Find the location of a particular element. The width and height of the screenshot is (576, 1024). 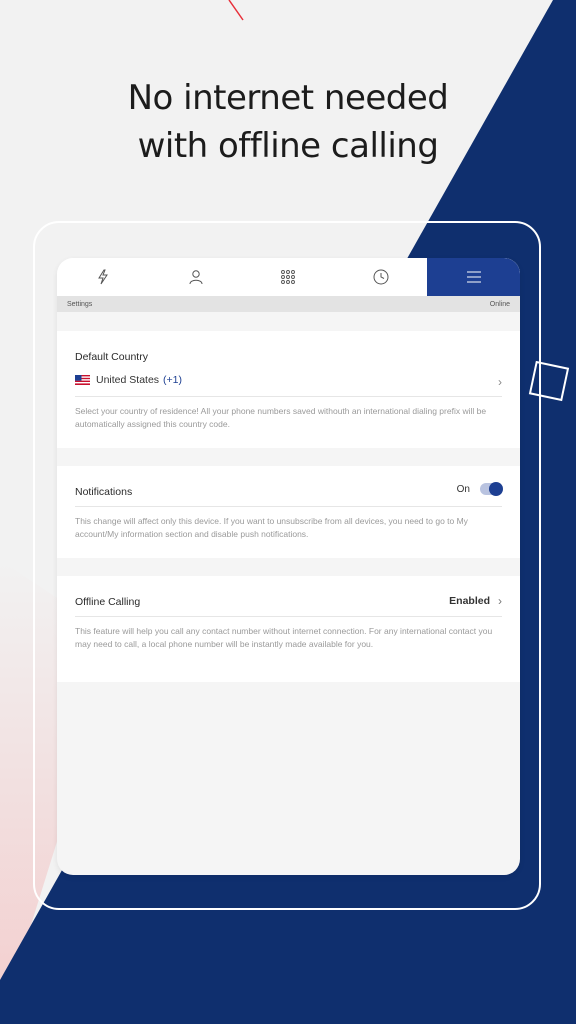

headline-line-1: No internet needed is located at coordinates (288, 98).